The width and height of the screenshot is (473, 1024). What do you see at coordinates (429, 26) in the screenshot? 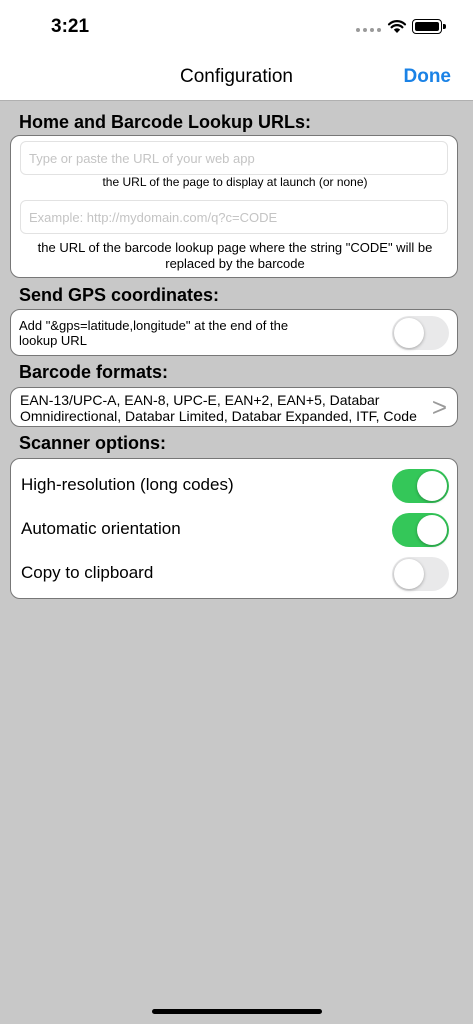
I see `battery-icon` at bounding box center [429, 26].